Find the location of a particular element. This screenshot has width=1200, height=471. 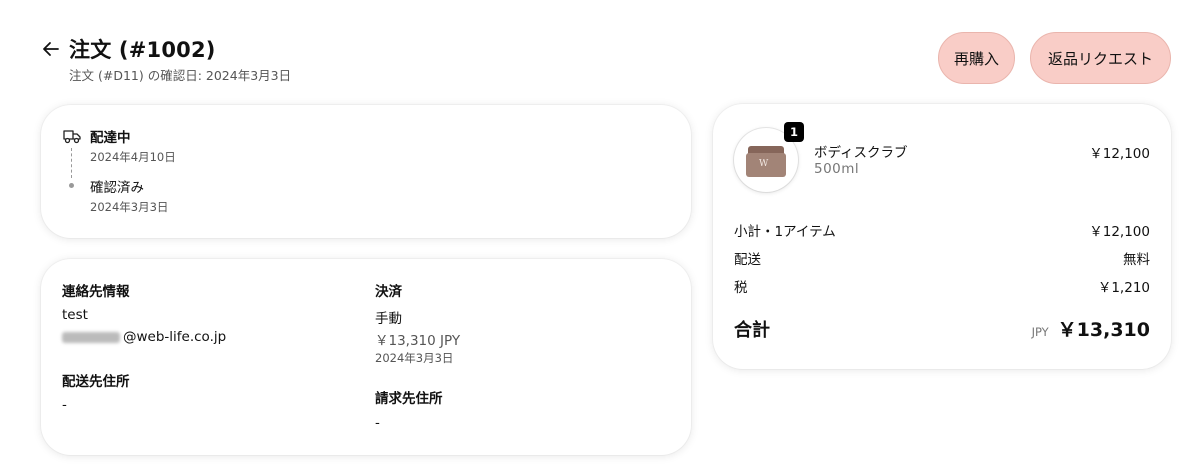

timeline-connector is located at coordinates (71, 163).